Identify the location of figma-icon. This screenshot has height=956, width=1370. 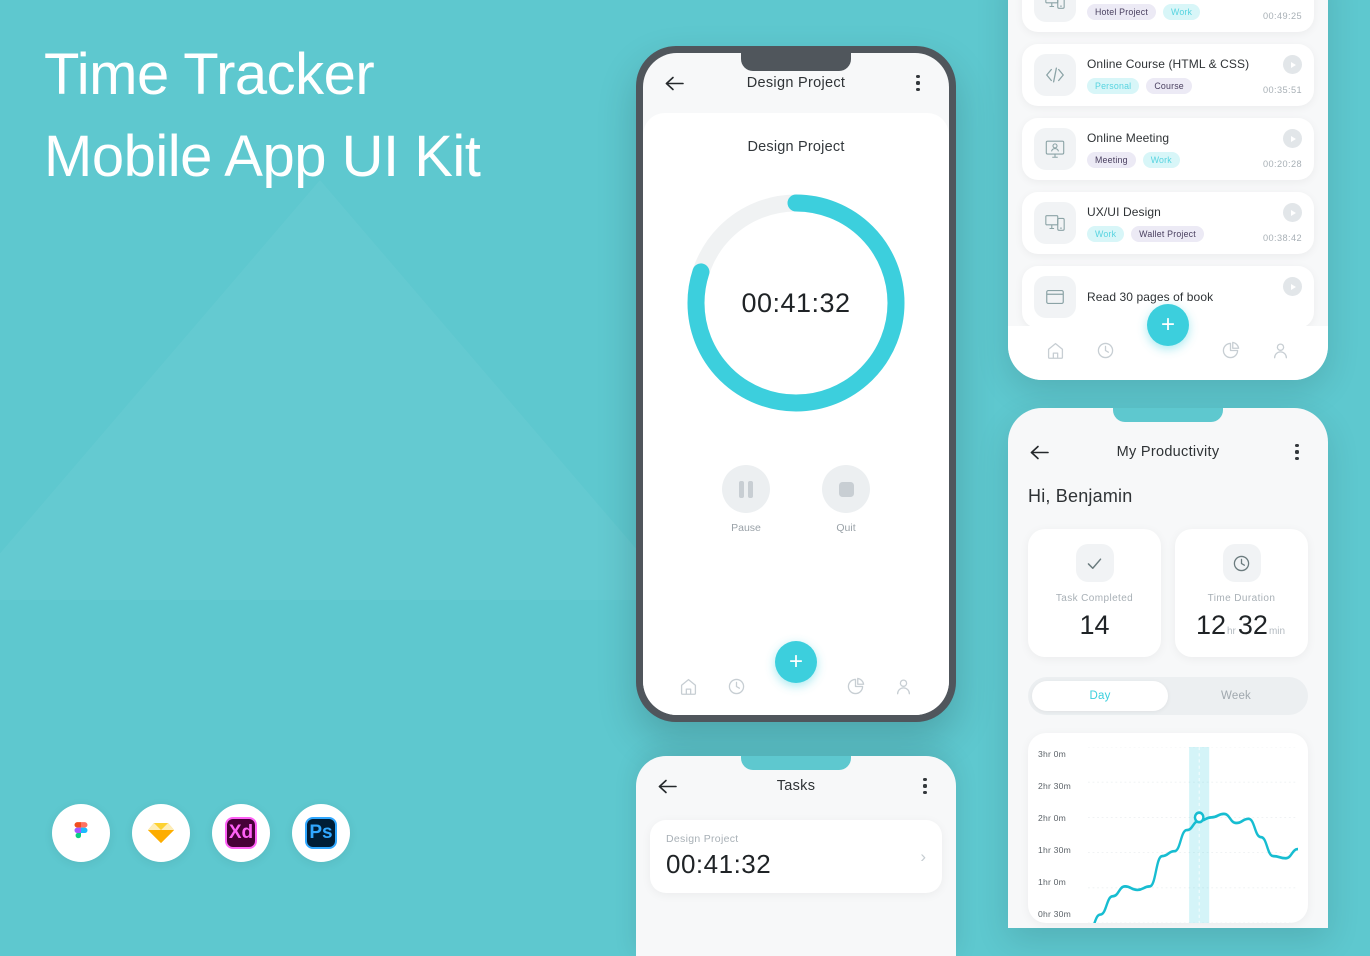
(81, 833).